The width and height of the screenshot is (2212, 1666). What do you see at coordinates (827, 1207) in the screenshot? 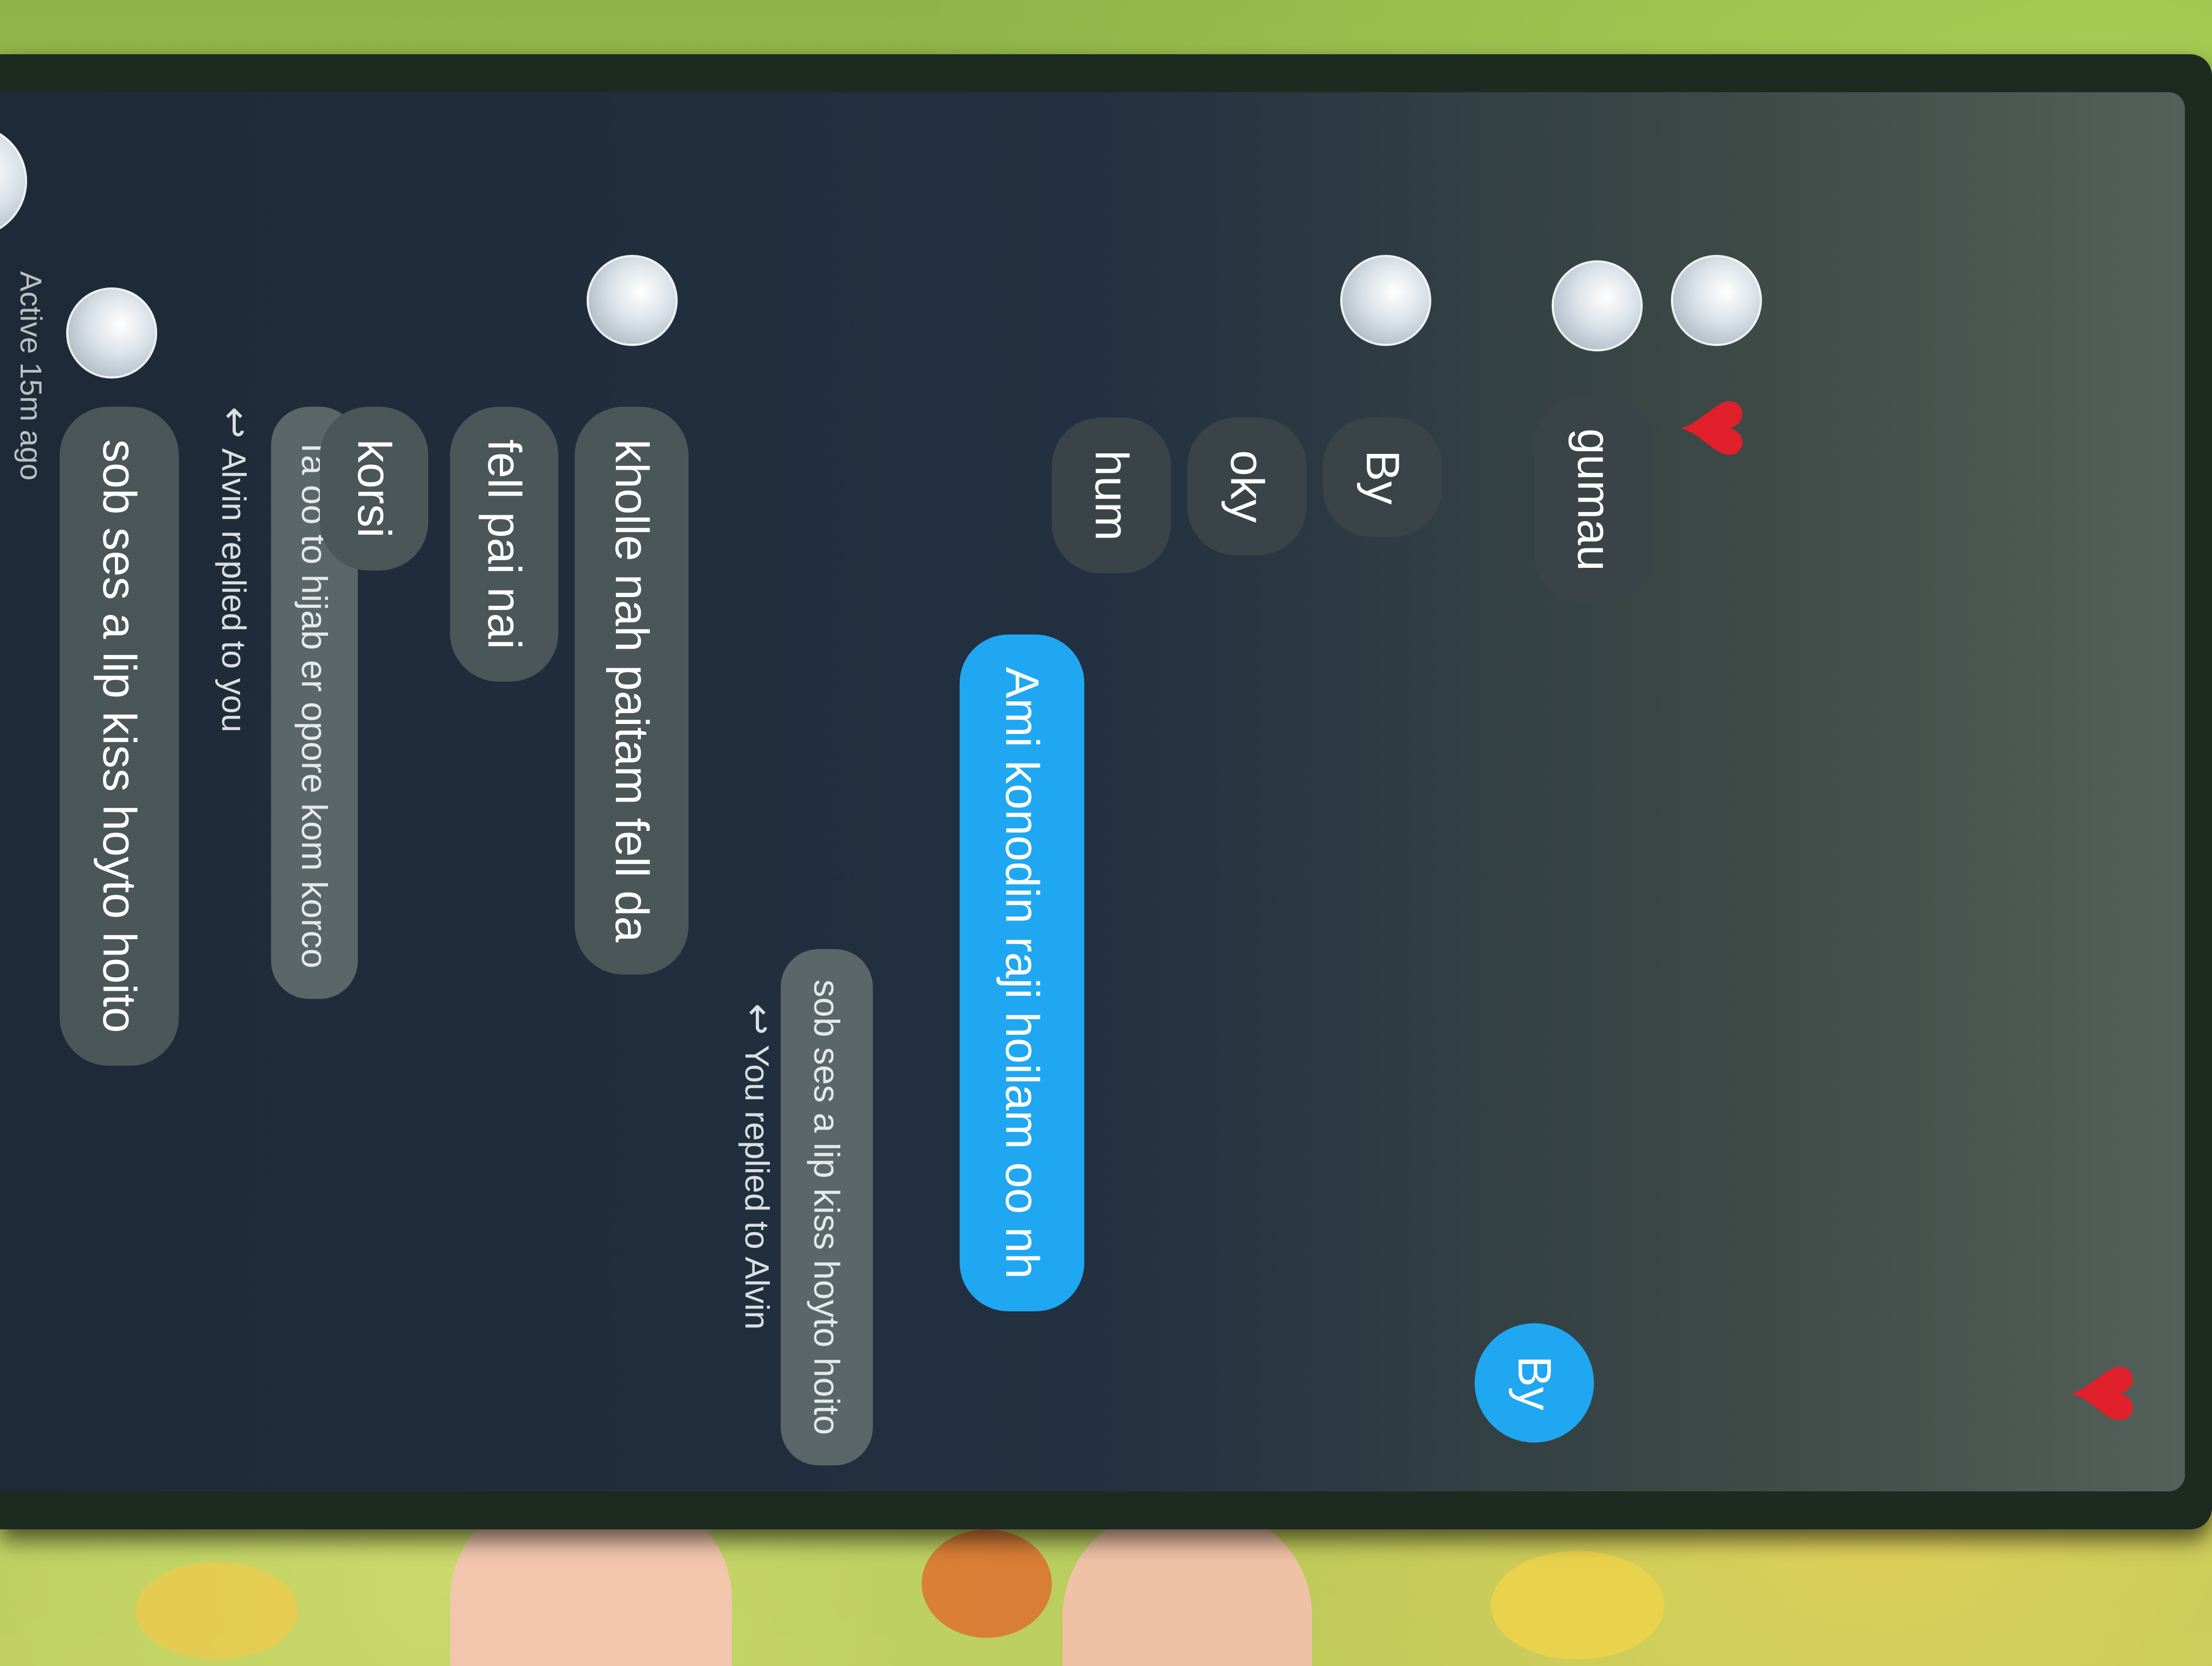
I see `quoted-message: sob ses a lip kiss hoyto hoito` at bounding box center [827, 1207].